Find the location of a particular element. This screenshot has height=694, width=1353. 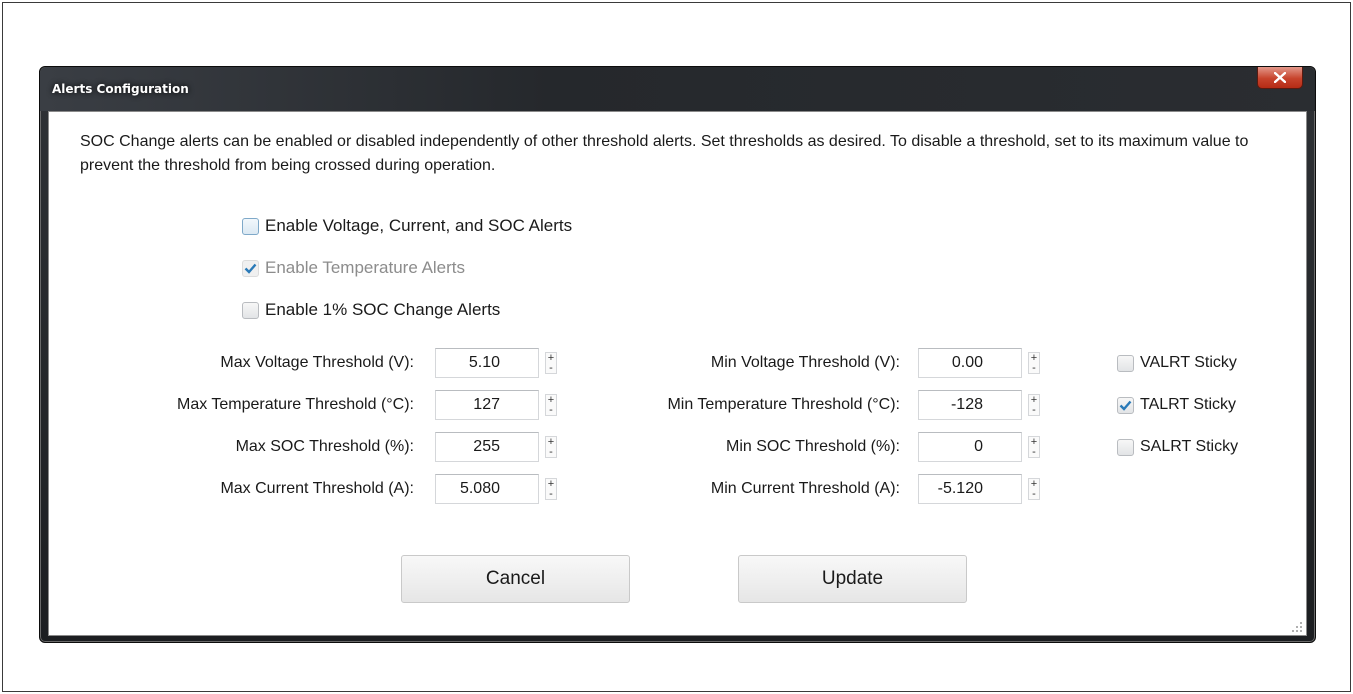

min-temperature-input is located at coordinates (970, 405).